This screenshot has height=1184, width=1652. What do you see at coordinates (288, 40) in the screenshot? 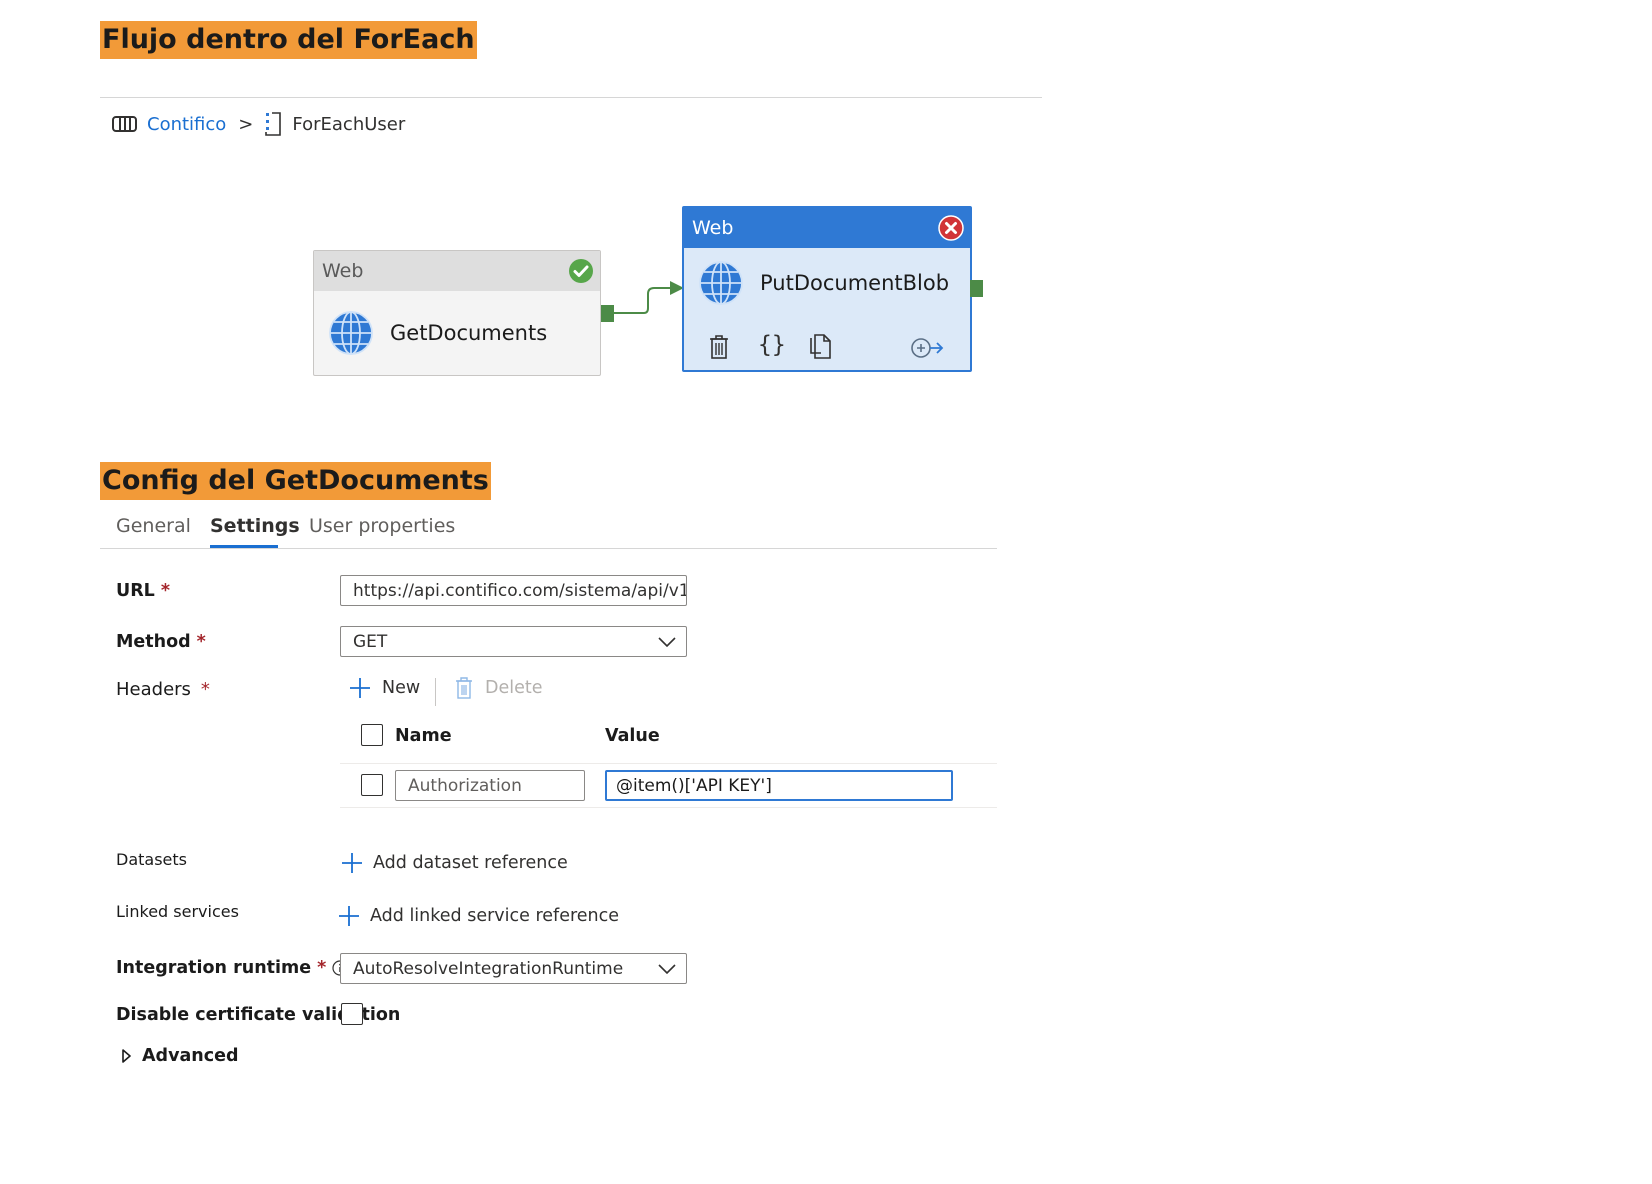
I see `section-title-flow: Flujo dentro del ForEach` at bounding box center [288, 40].